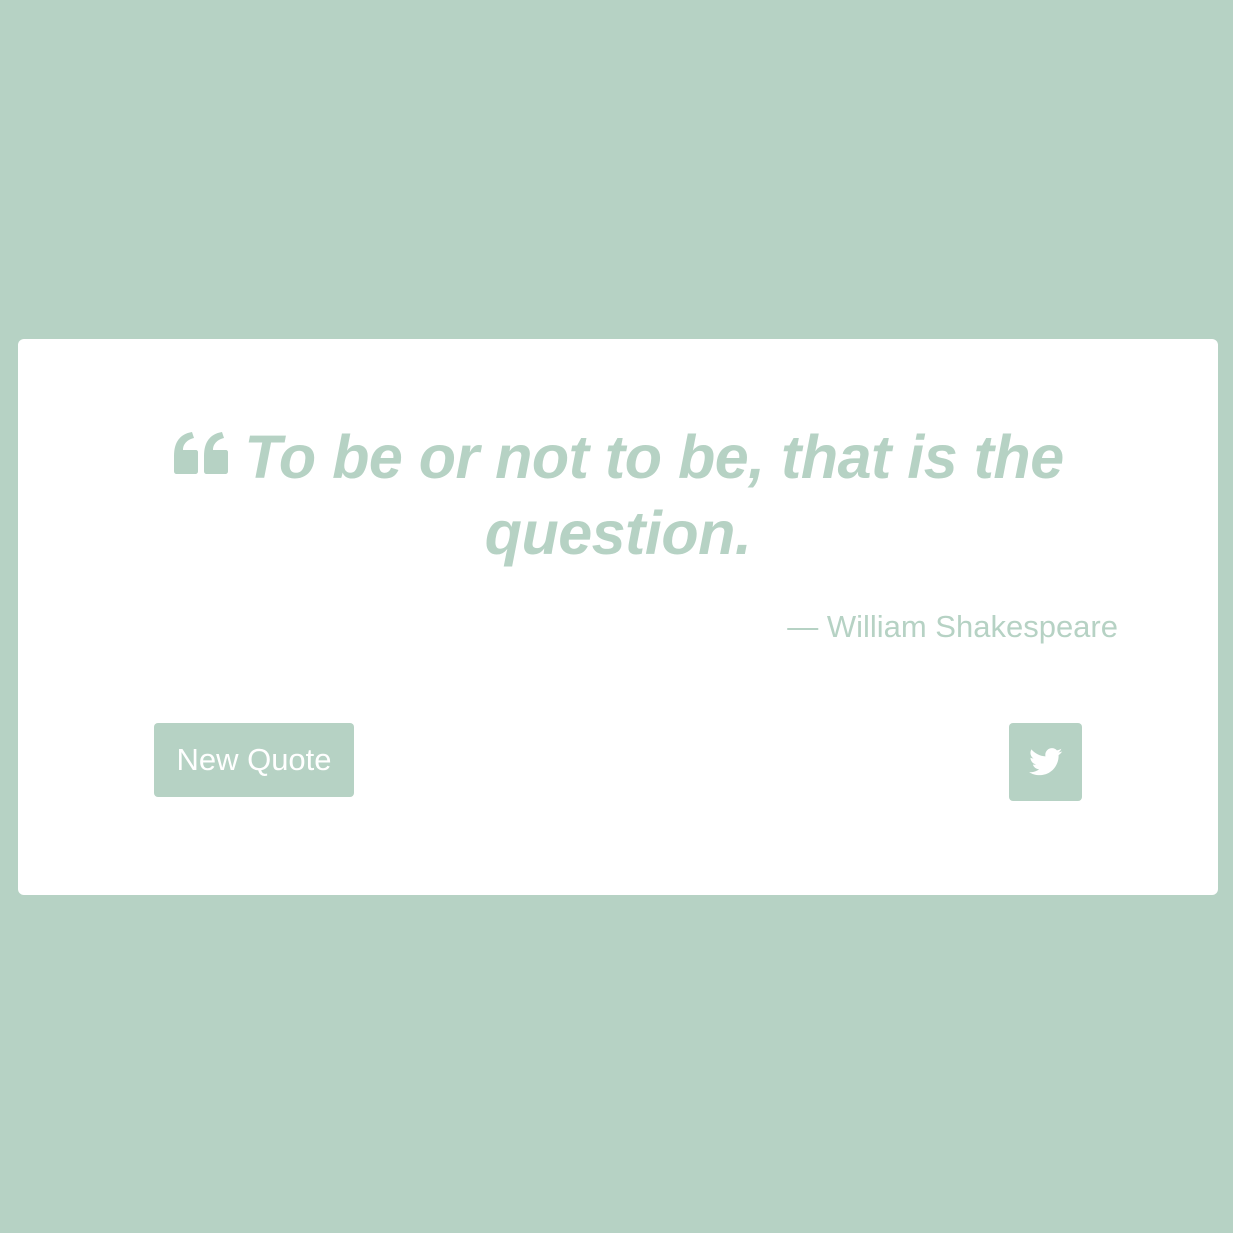 This screenshot has height=1233, width=1233. Describe the element at coordinates (952, 626) in the screenshot. I see `quote-author: — William Shakespeare` at that location.